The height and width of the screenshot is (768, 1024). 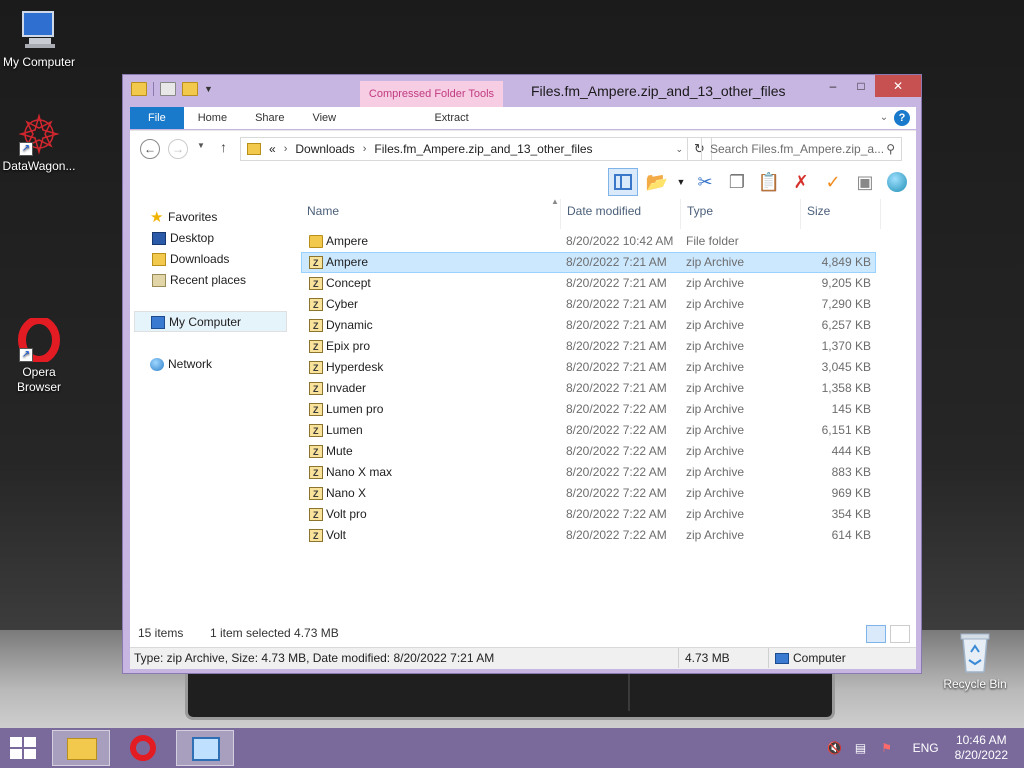 I want to click on clock: 10:46 AM 8/20/2022, so click(x=981, y=748).